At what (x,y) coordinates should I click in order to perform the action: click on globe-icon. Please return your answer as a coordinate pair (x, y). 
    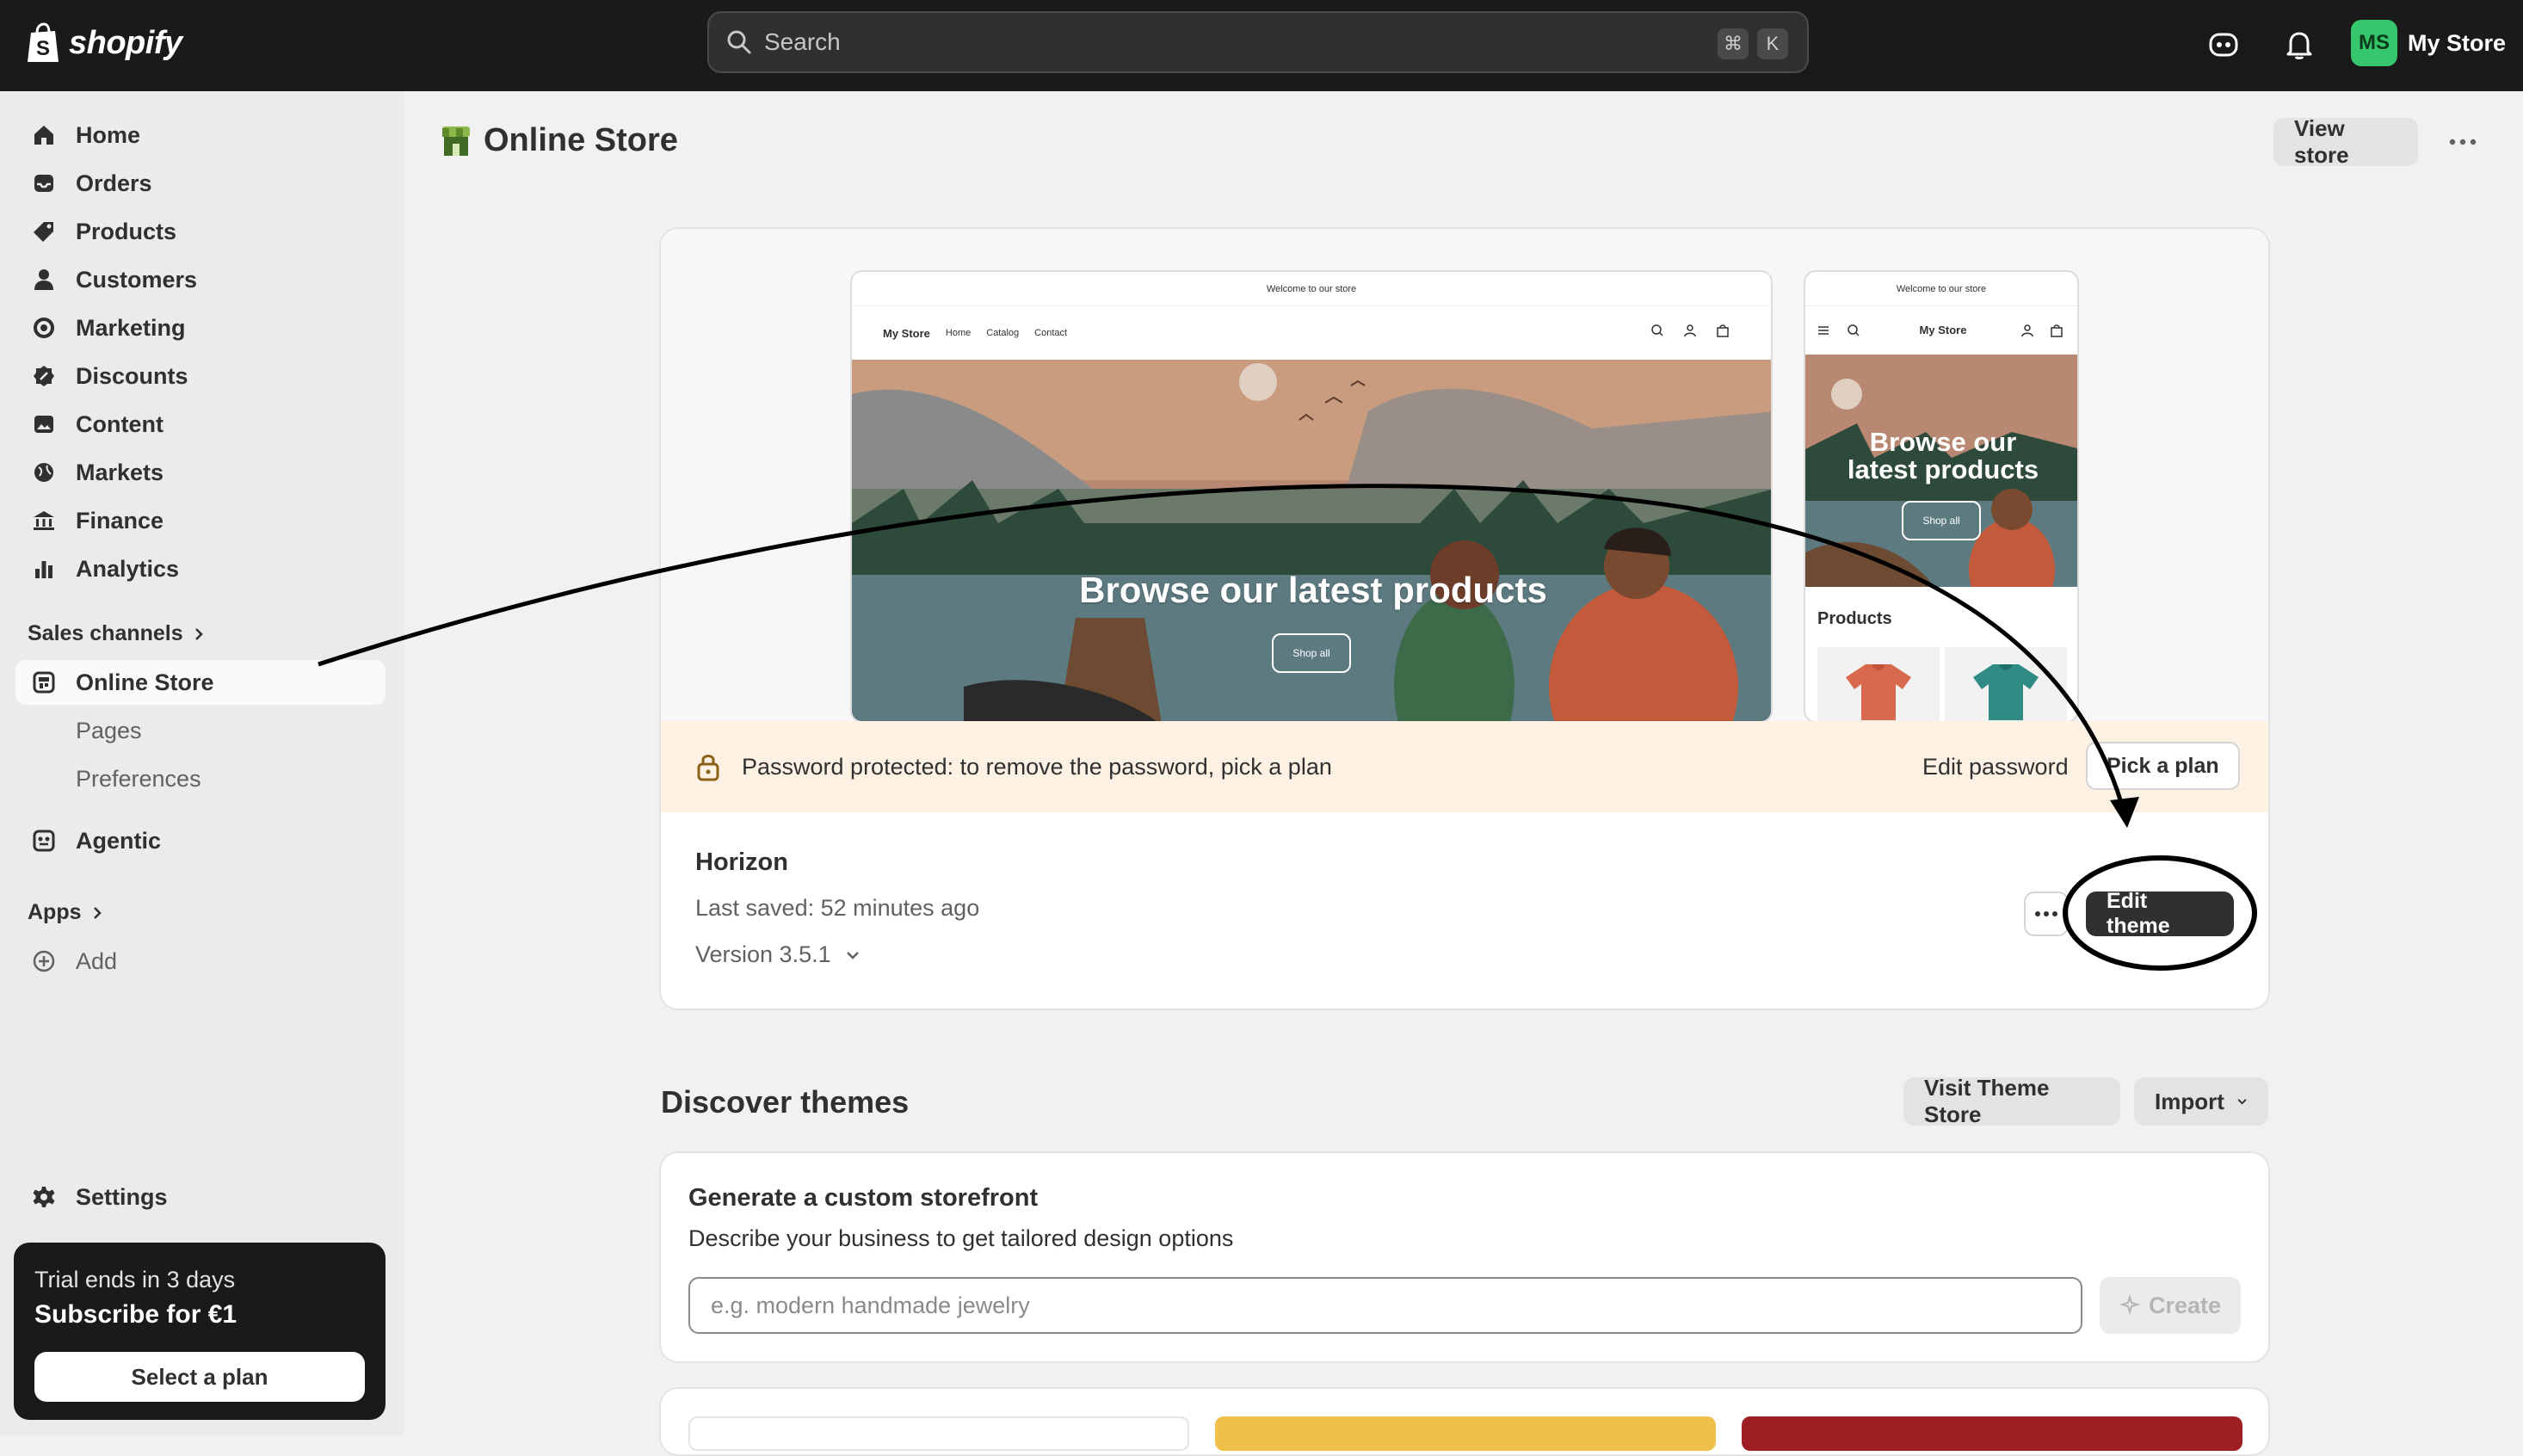
    Looking at the image, I should click on (44, 472).